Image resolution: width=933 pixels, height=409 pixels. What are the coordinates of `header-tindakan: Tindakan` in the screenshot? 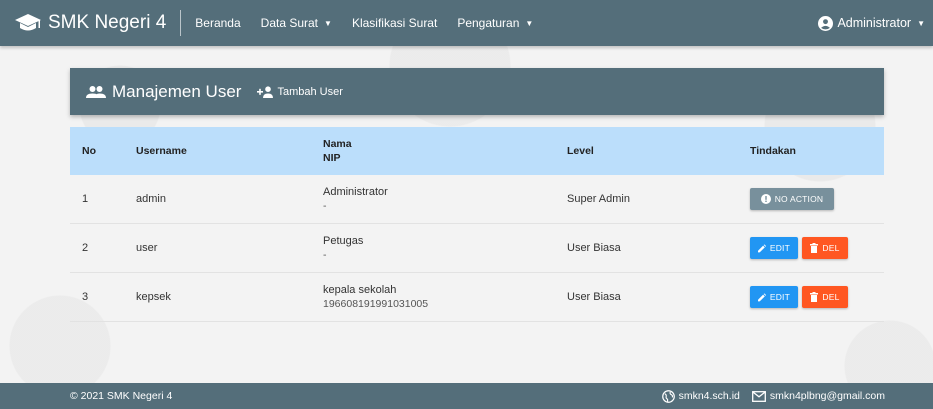 It's located at (773, 151).